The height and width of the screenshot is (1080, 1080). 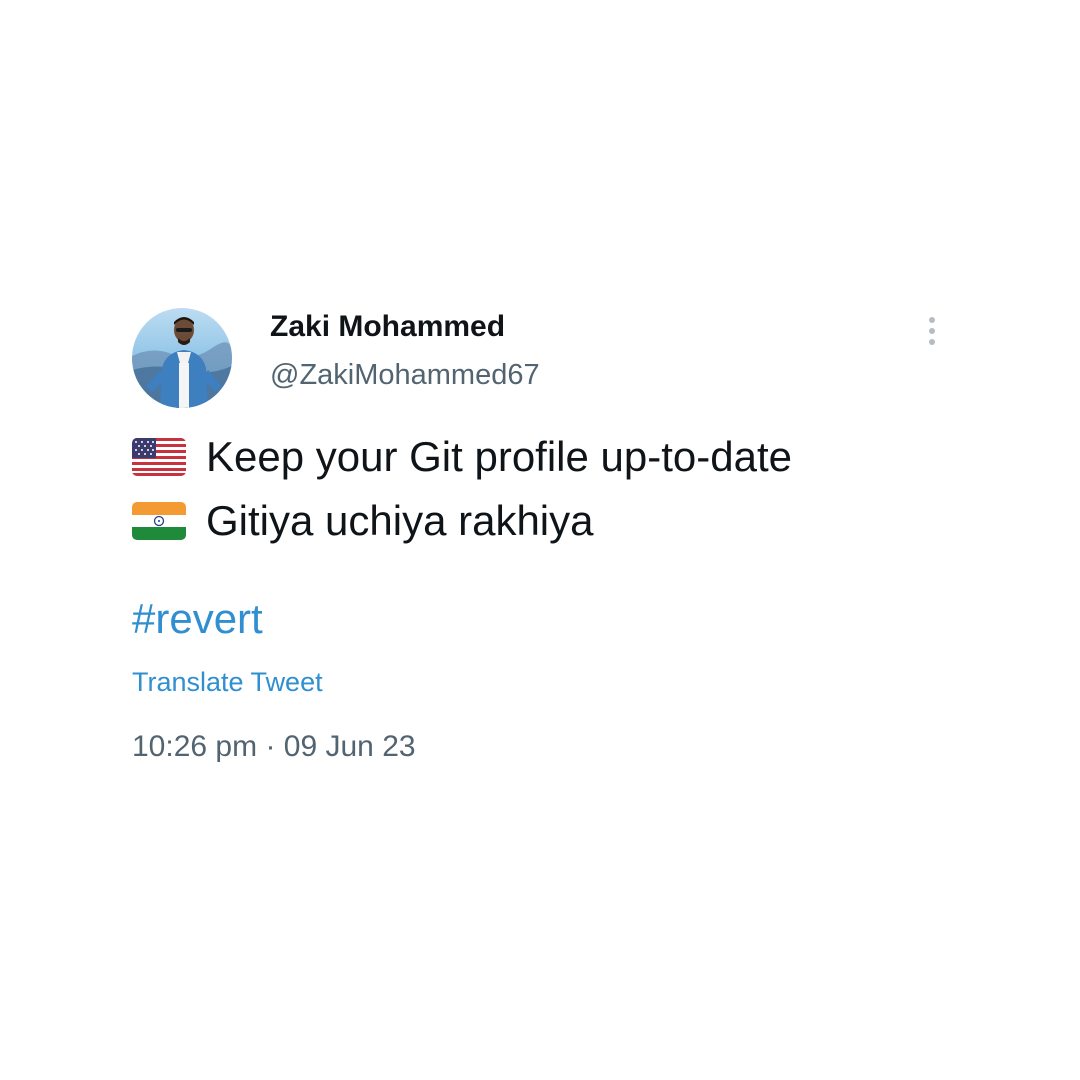 I want to click on tweet-line-text: Gitiya uchiya rakhiya, so click(x=400, y=520).